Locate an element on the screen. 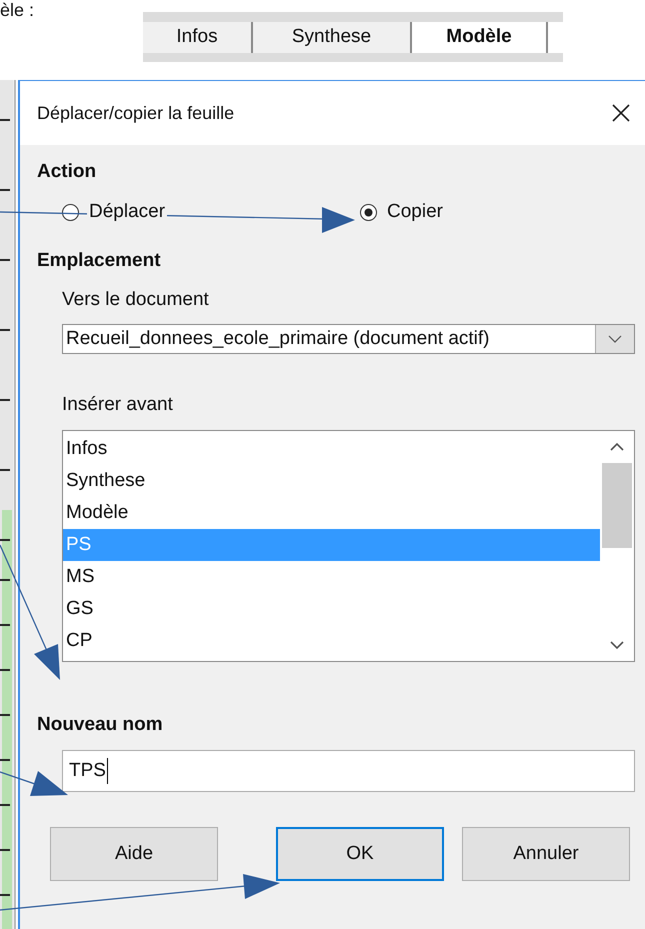  arrow is located at coordinates (34, 783).